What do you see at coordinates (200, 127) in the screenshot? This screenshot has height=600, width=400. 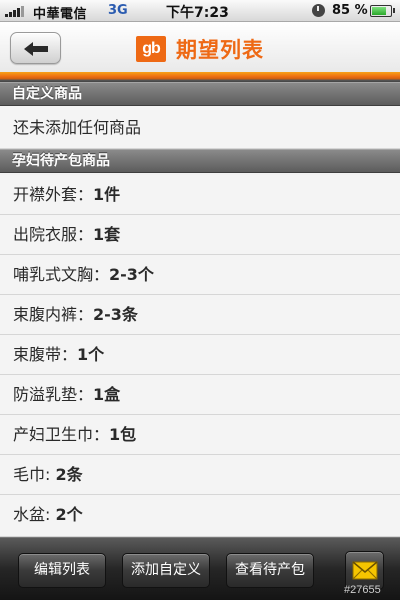 I see `list-item-empty: 还未添加任何商品` at bounding box center [200, 127].